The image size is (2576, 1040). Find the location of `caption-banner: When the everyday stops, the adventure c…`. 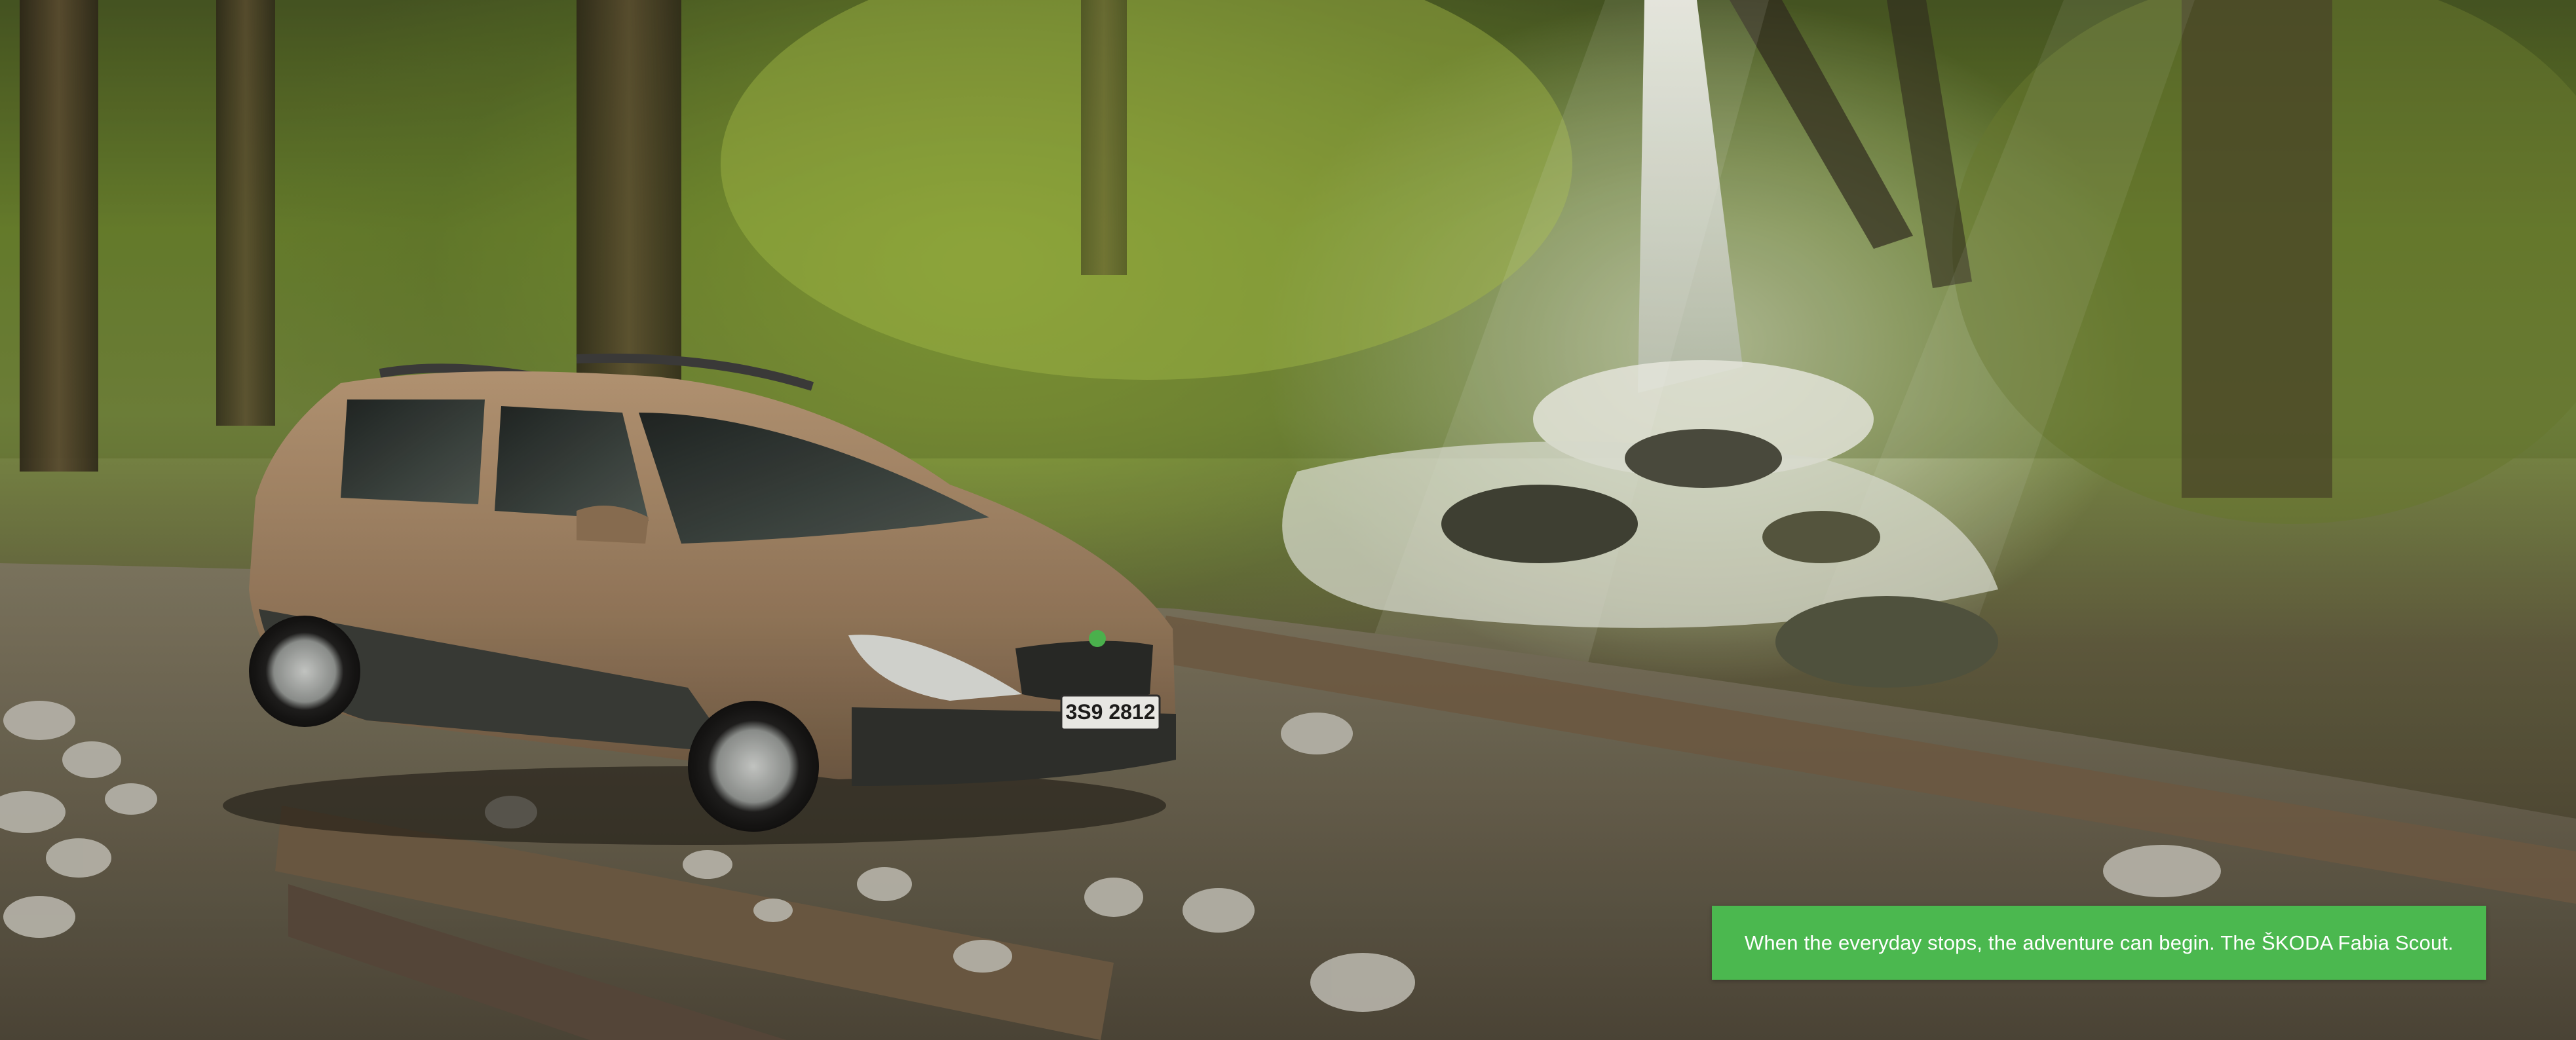

caption-banner: When the everyday stops, the adventure c… is located at coordinates (2099, 943).